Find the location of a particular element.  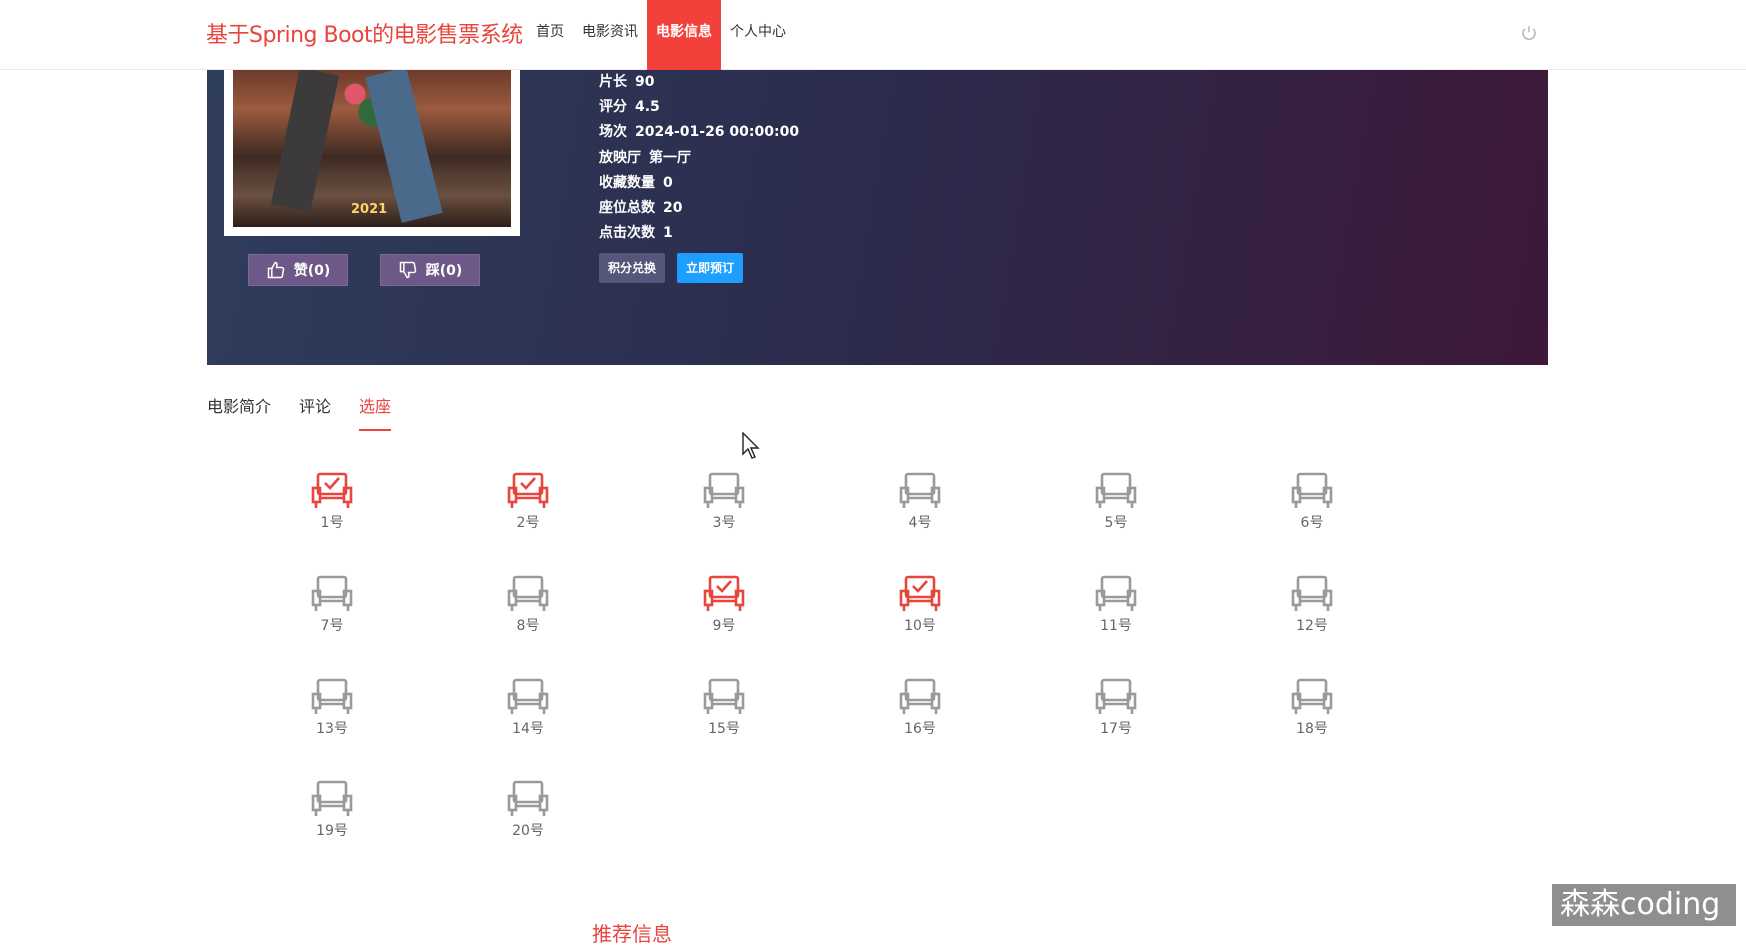

seat-number: 5号 is located at coordinates (1116, 523).